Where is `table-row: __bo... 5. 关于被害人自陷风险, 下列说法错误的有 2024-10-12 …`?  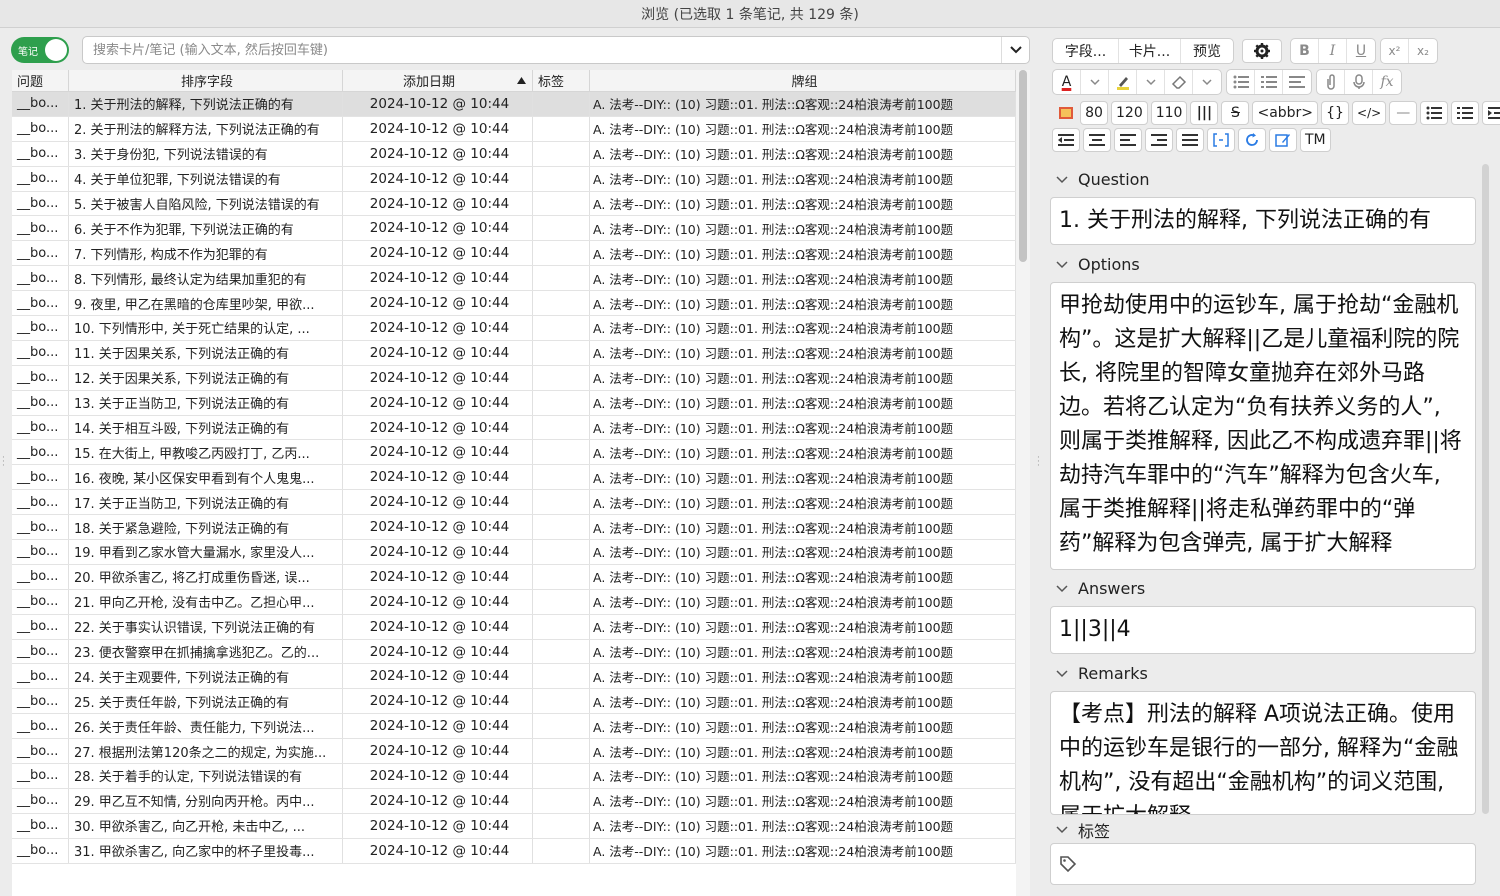
table-row: __bo... 5. 关于被害人自陷风险, 下列说法错误的有 2024-10-12 … is located at coordinates (514, 204).